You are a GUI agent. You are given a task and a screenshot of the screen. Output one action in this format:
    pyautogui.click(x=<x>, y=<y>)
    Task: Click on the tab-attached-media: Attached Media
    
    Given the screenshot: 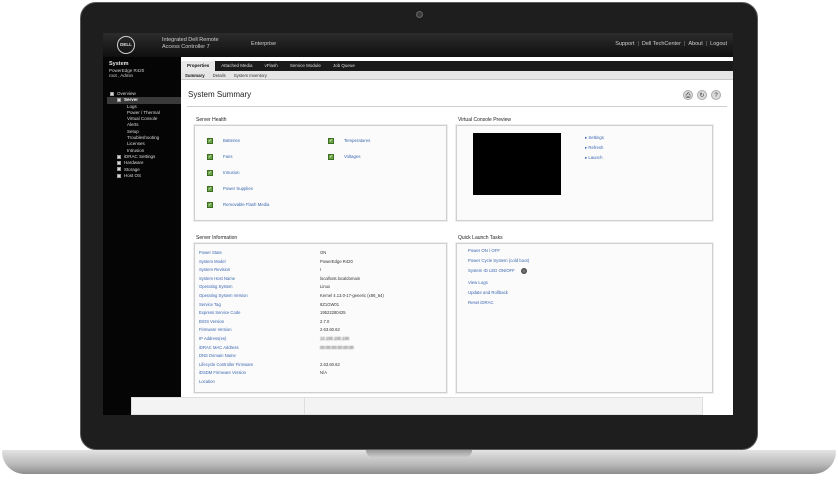 What is the action you would take?
    pyautogui.click(x=236, y=66)
    